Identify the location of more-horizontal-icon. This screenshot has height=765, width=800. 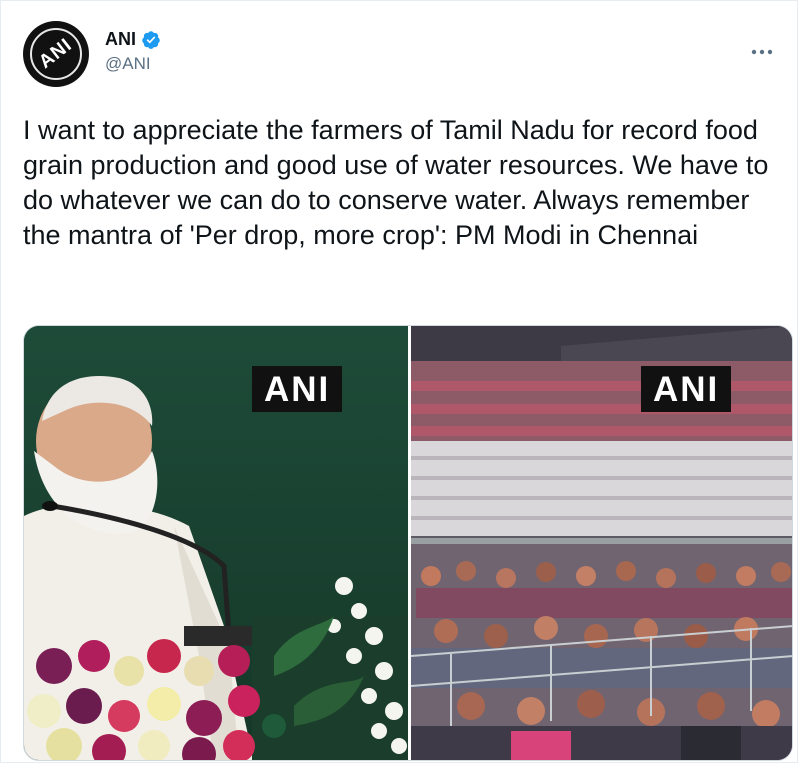
(762, 48).